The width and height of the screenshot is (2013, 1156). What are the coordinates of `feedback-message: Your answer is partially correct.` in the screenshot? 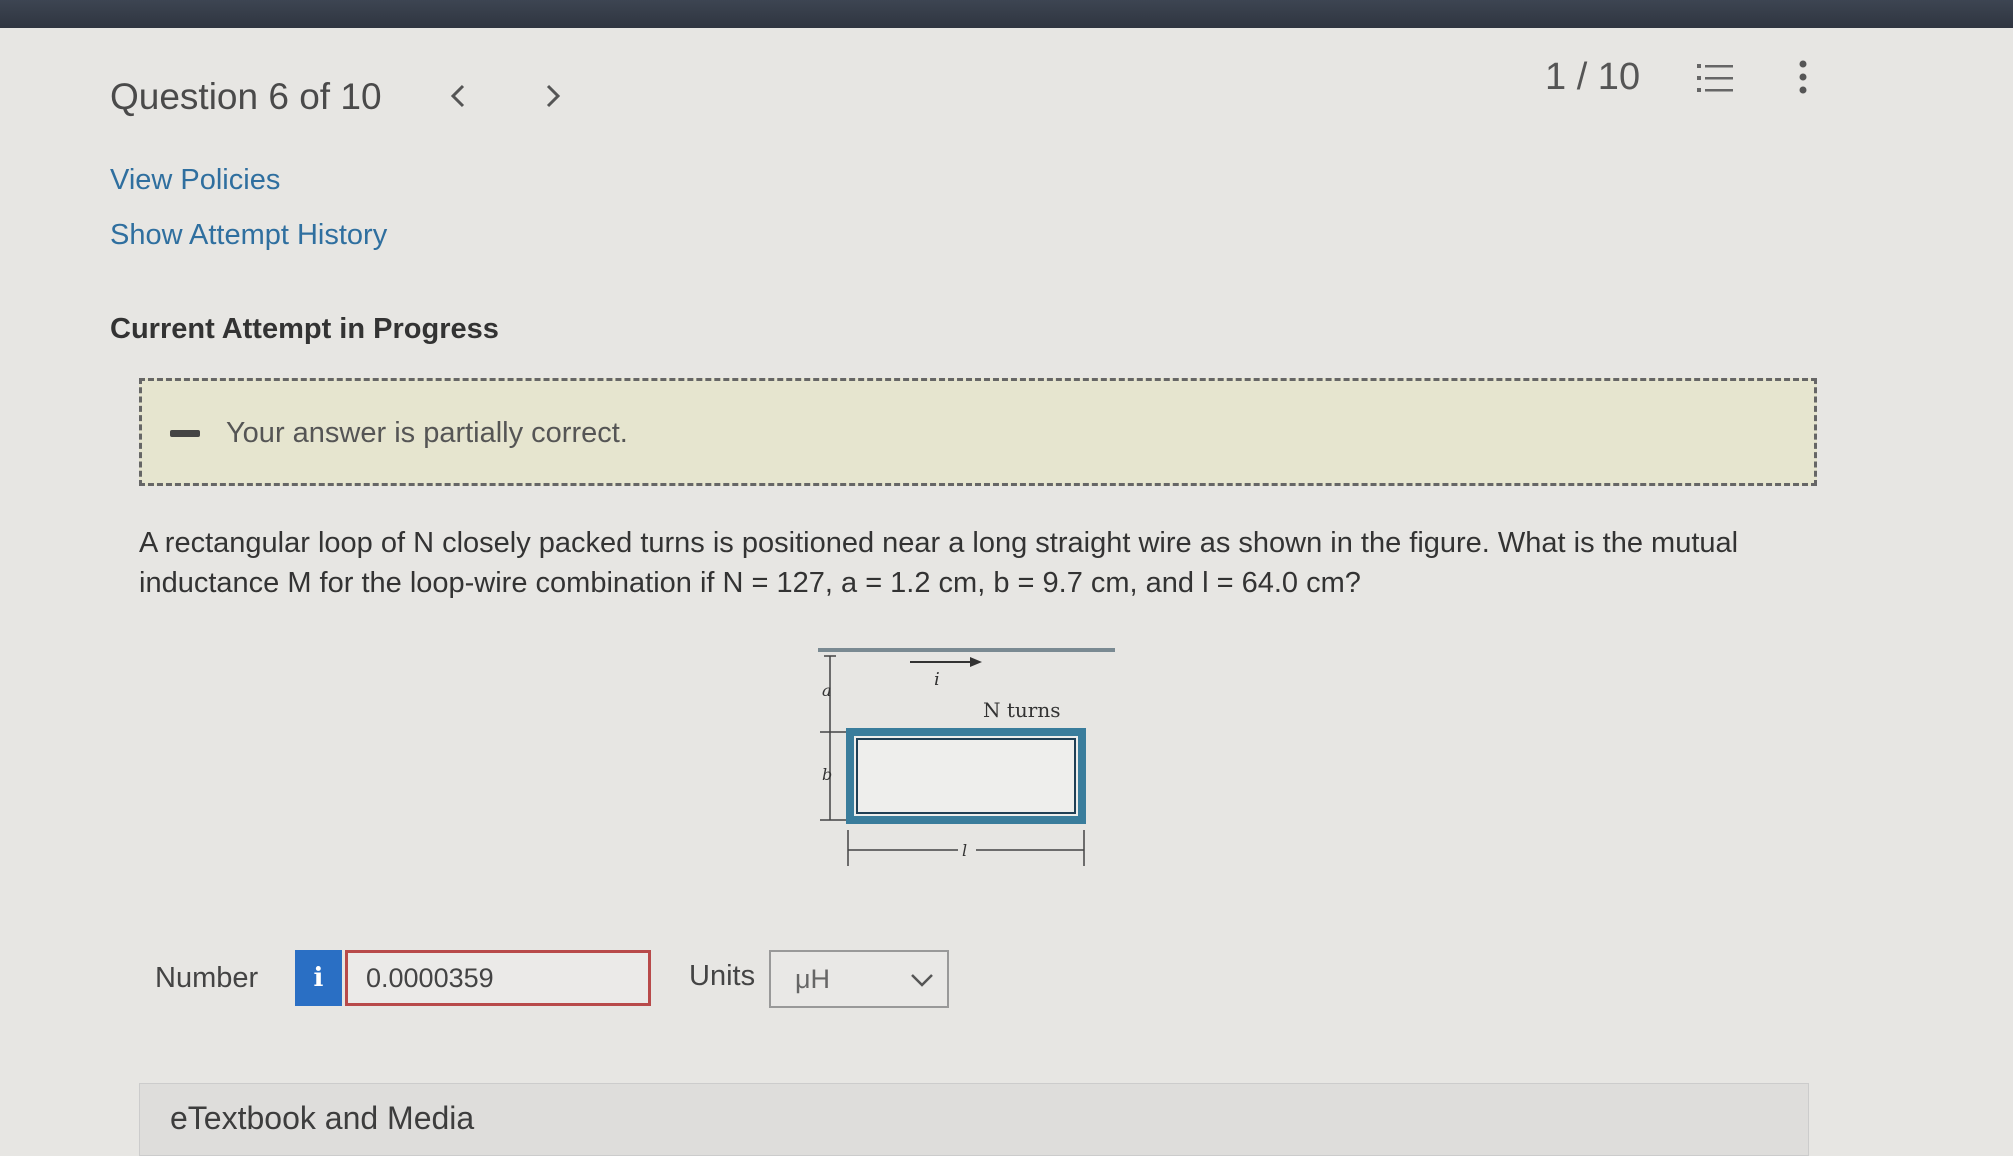 It's located at (427, 433).